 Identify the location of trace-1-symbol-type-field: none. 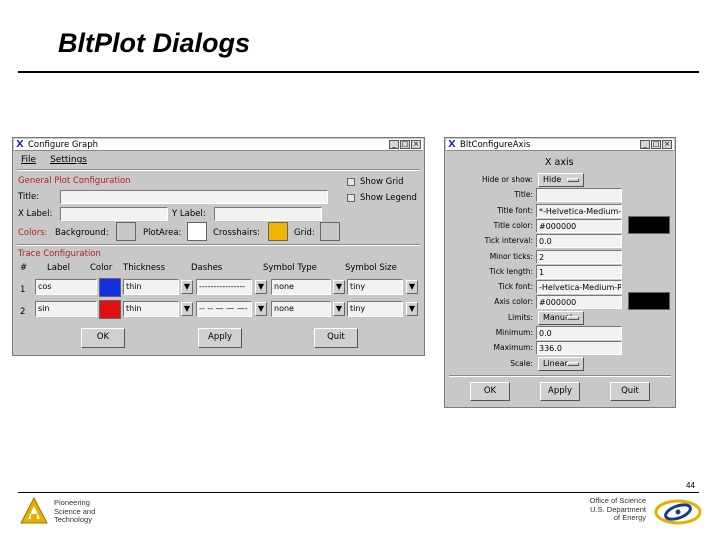
(301, 287).